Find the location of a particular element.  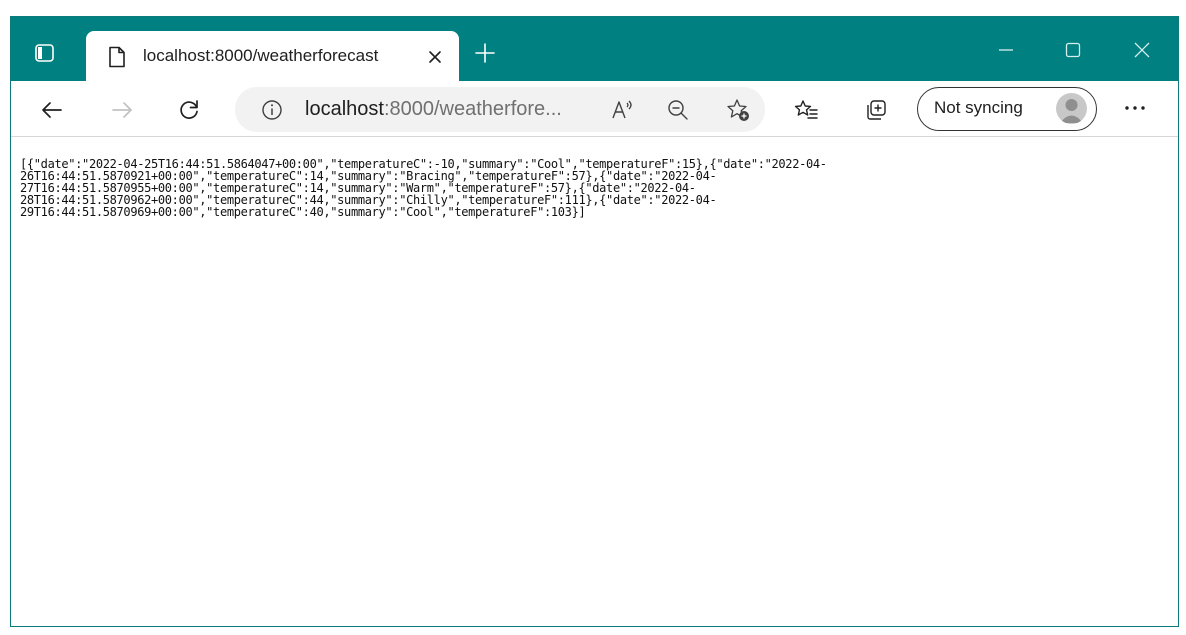

forward-arrow-icon is located at coordinates (122, 110).